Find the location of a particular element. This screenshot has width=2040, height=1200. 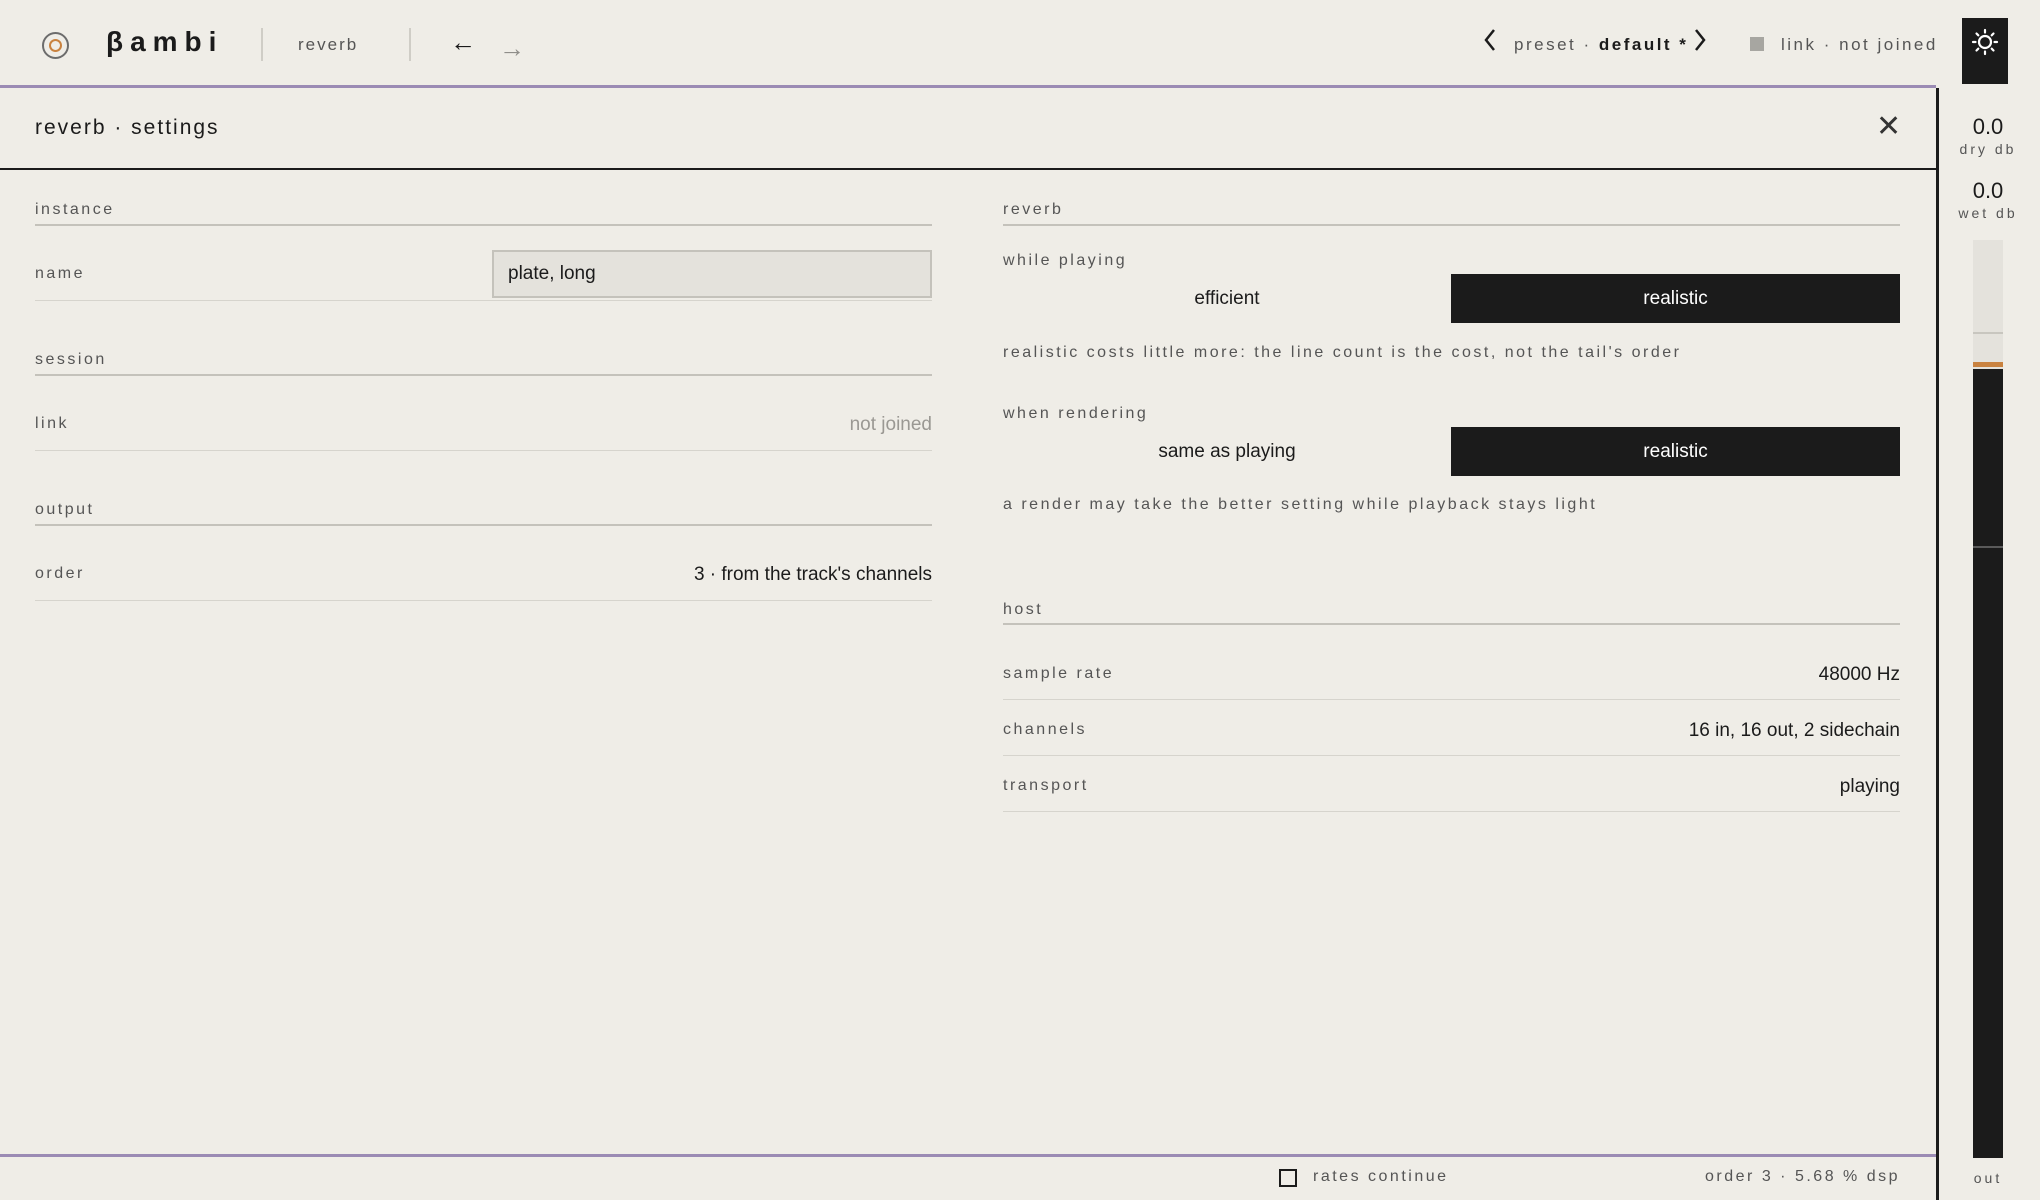

theme-toggle-button is located at coordinates (1985, 51).